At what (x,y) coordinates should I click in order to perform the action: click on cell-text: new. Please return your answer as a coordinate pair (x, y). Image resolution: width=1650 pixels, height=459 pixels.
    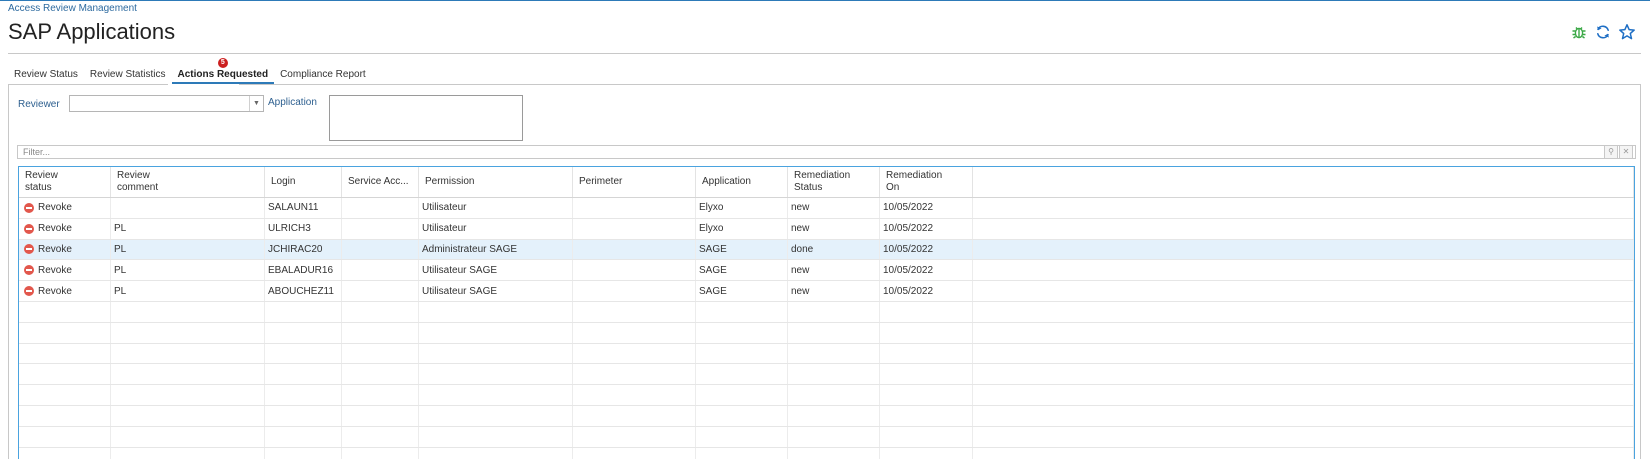
    Looking at the image, I should click on (800, 270).